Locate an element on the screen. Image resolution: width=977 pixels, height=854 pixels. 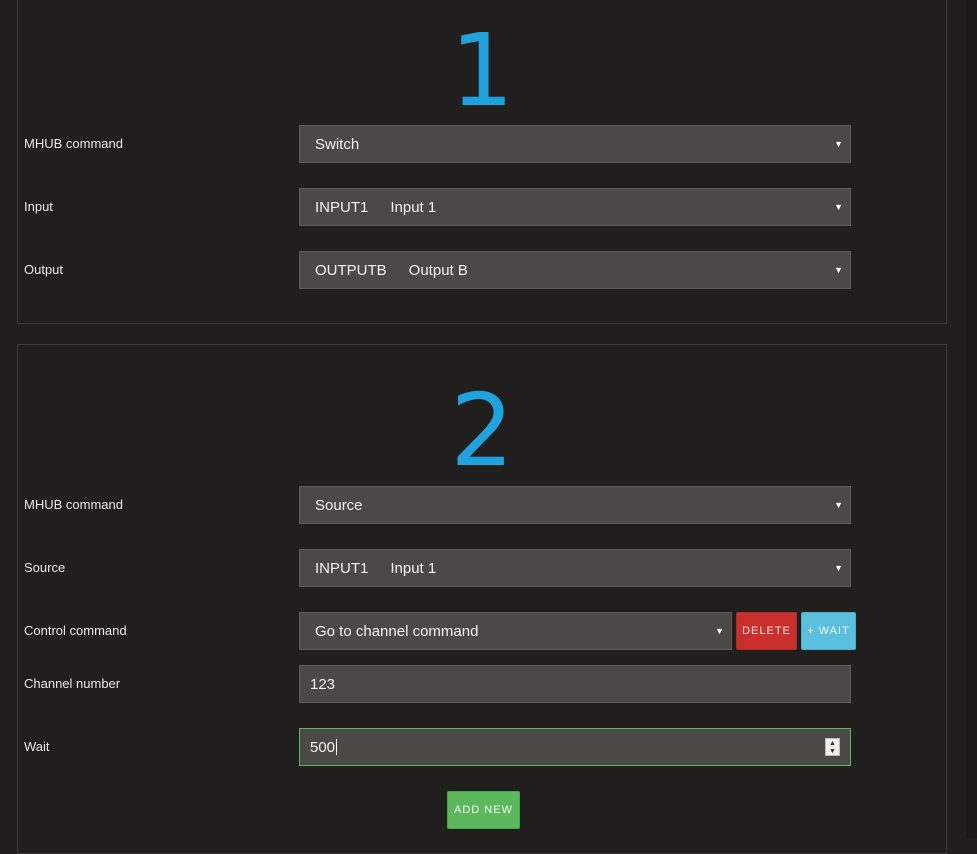
add-wait-button: + WAIT is located at coordinates (828, 631).